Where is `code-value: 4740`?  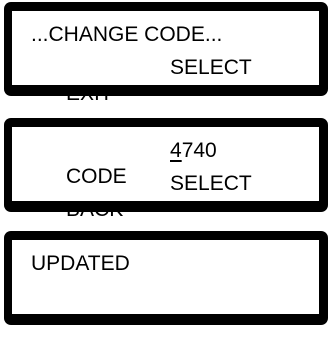 code-value: 4740 is located at coordinates (193, 151).